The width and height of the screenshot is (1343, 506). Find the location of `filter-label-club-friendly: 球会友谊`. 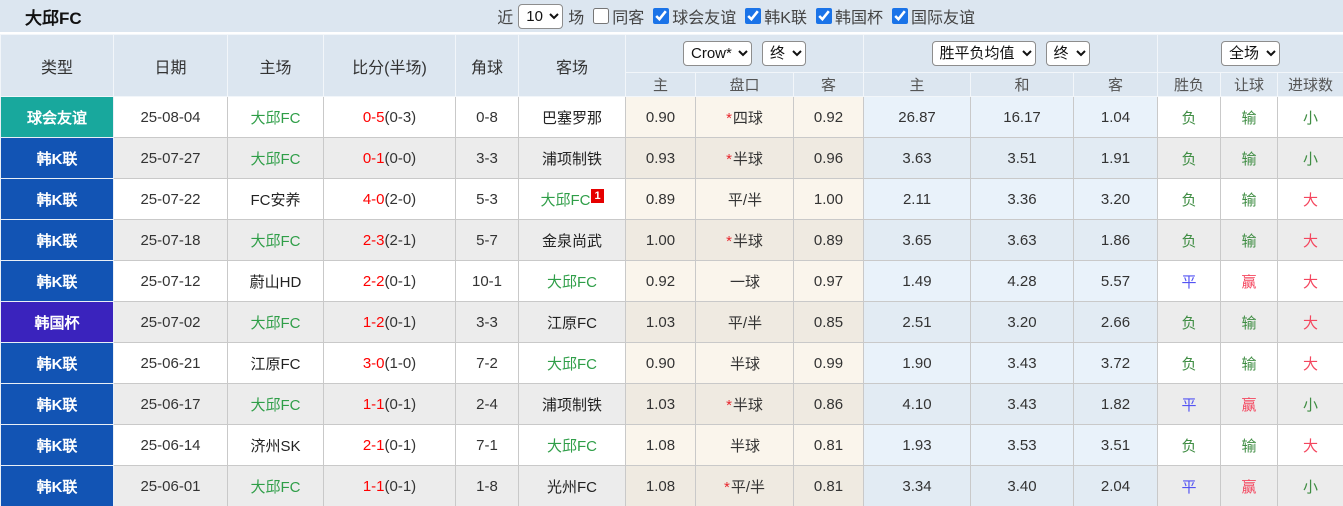

filter-label-club-friendly: 球会友谊 is located at coordinates (704, 18).